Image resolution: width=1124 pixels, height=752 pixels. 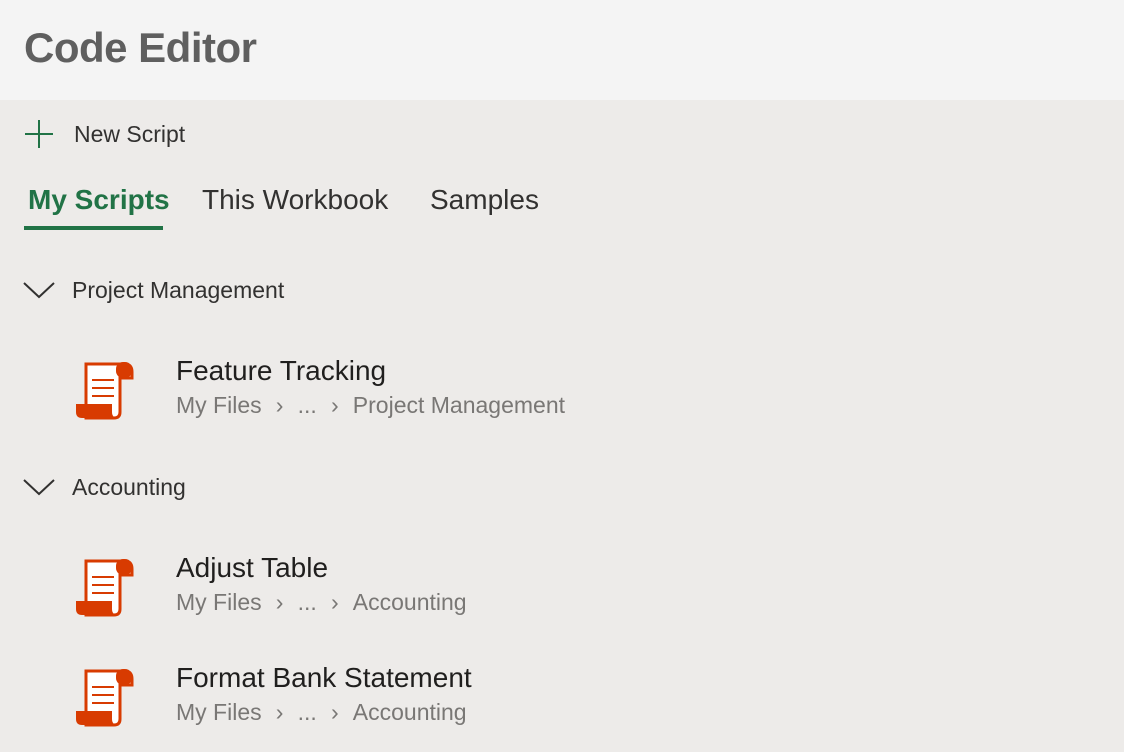 What do you see at coordinates (562, 50) in the screenshot?
I see `header: Code Editor` at bounding box center [562, 50].